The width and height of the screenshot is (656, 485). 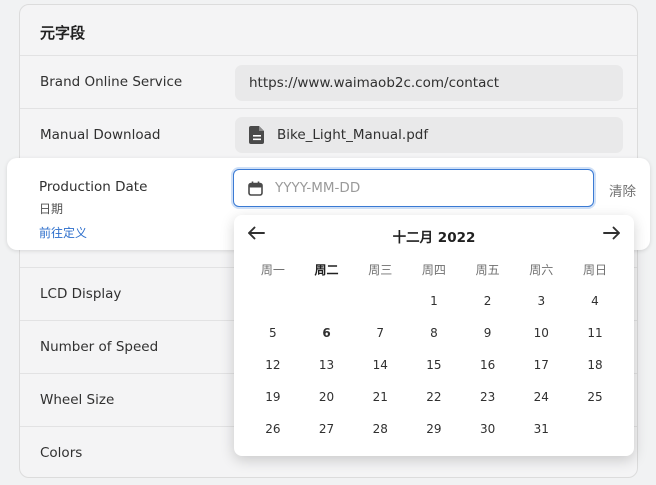 I want to click on calendar-day: 28, so click(x=380, y=429).